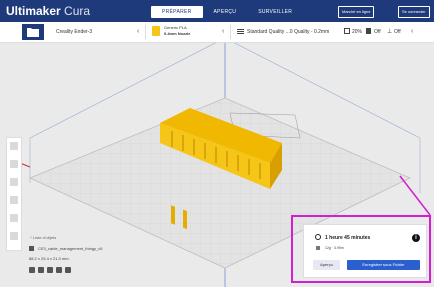  I want to click on clock-icon, so click(318, 237).